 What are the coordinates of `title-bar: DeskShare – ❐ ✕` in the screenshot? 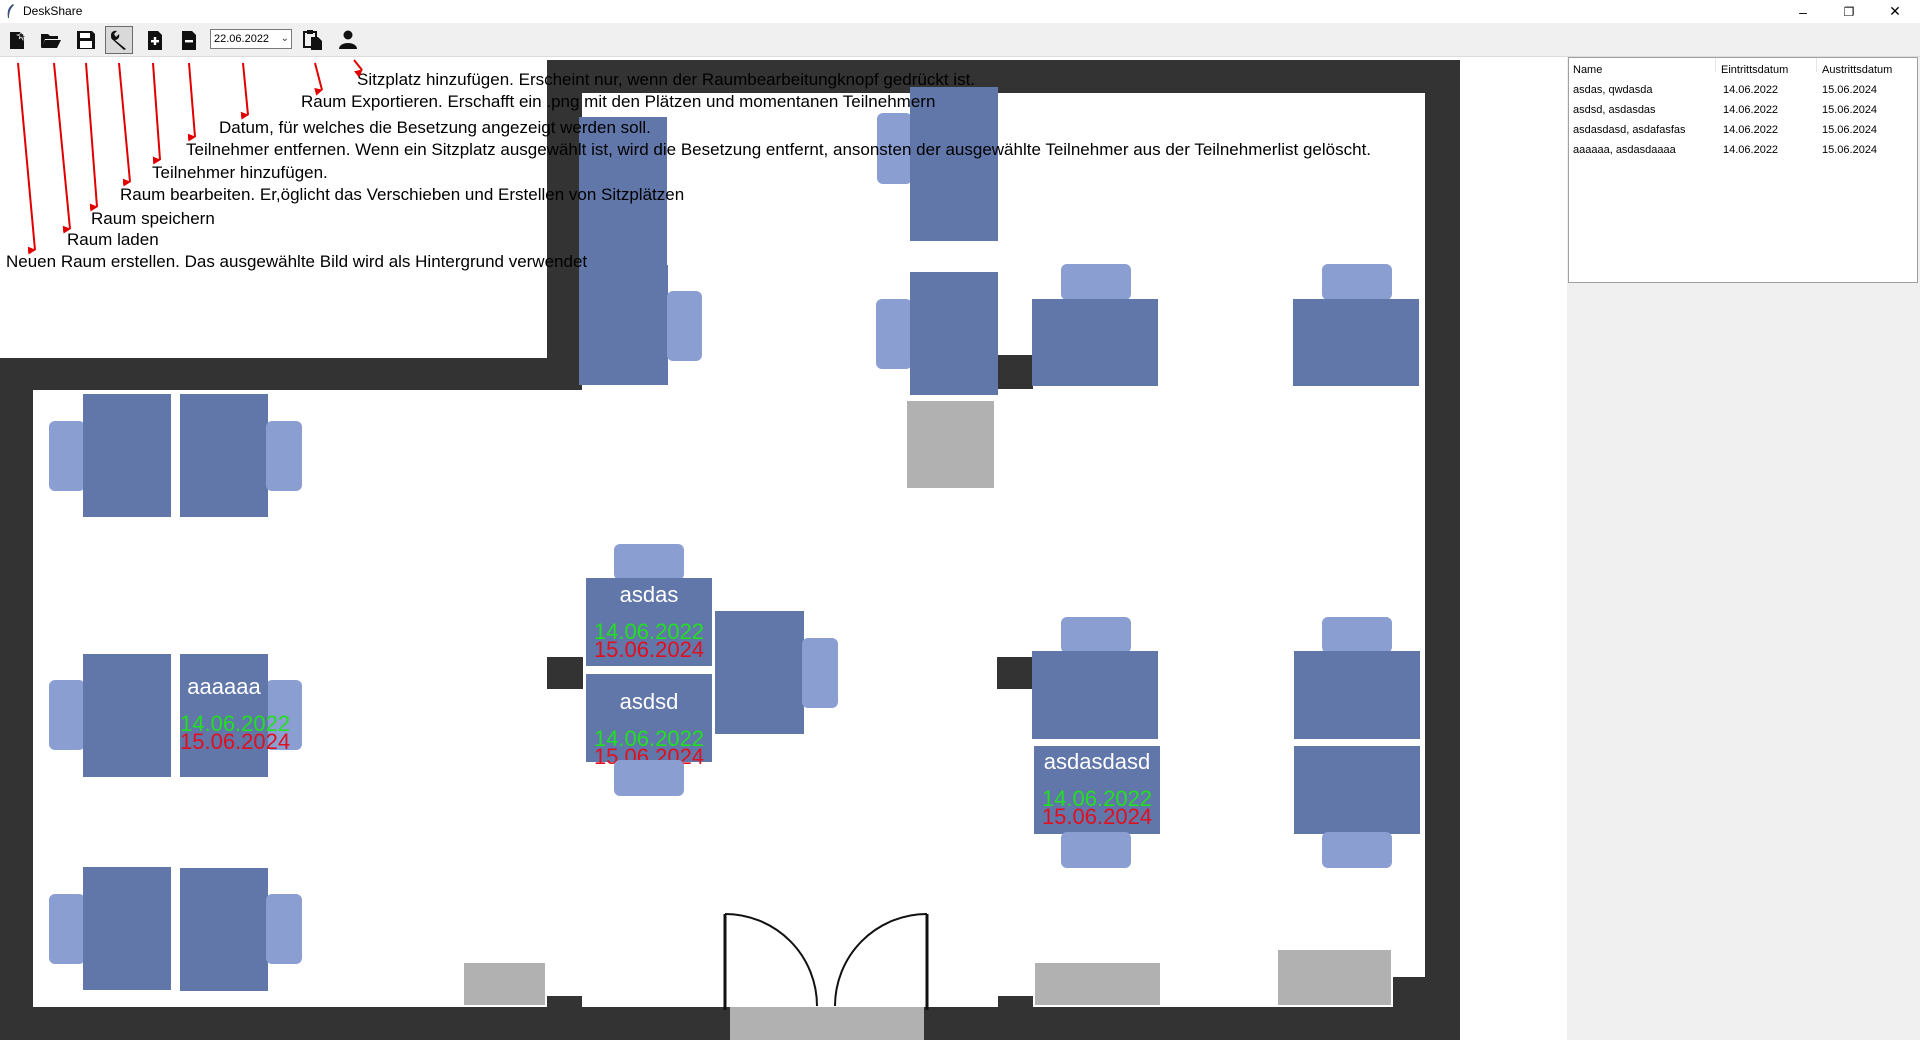 It's located at (960, 11).